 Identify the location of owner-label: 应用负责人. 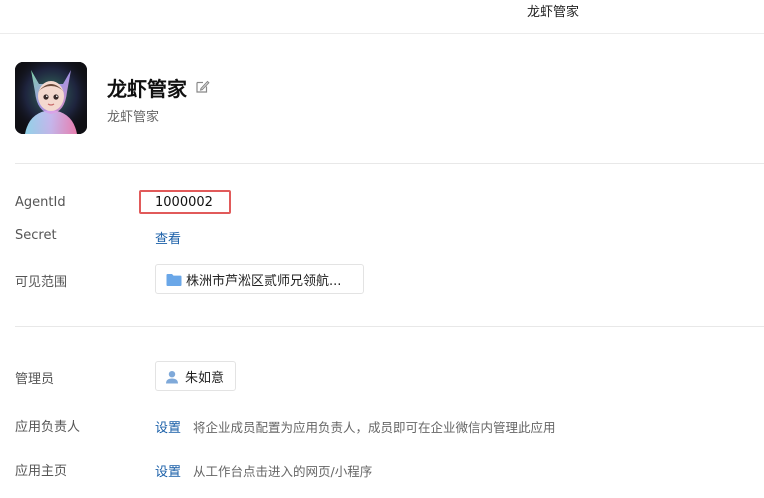
(48, 427).